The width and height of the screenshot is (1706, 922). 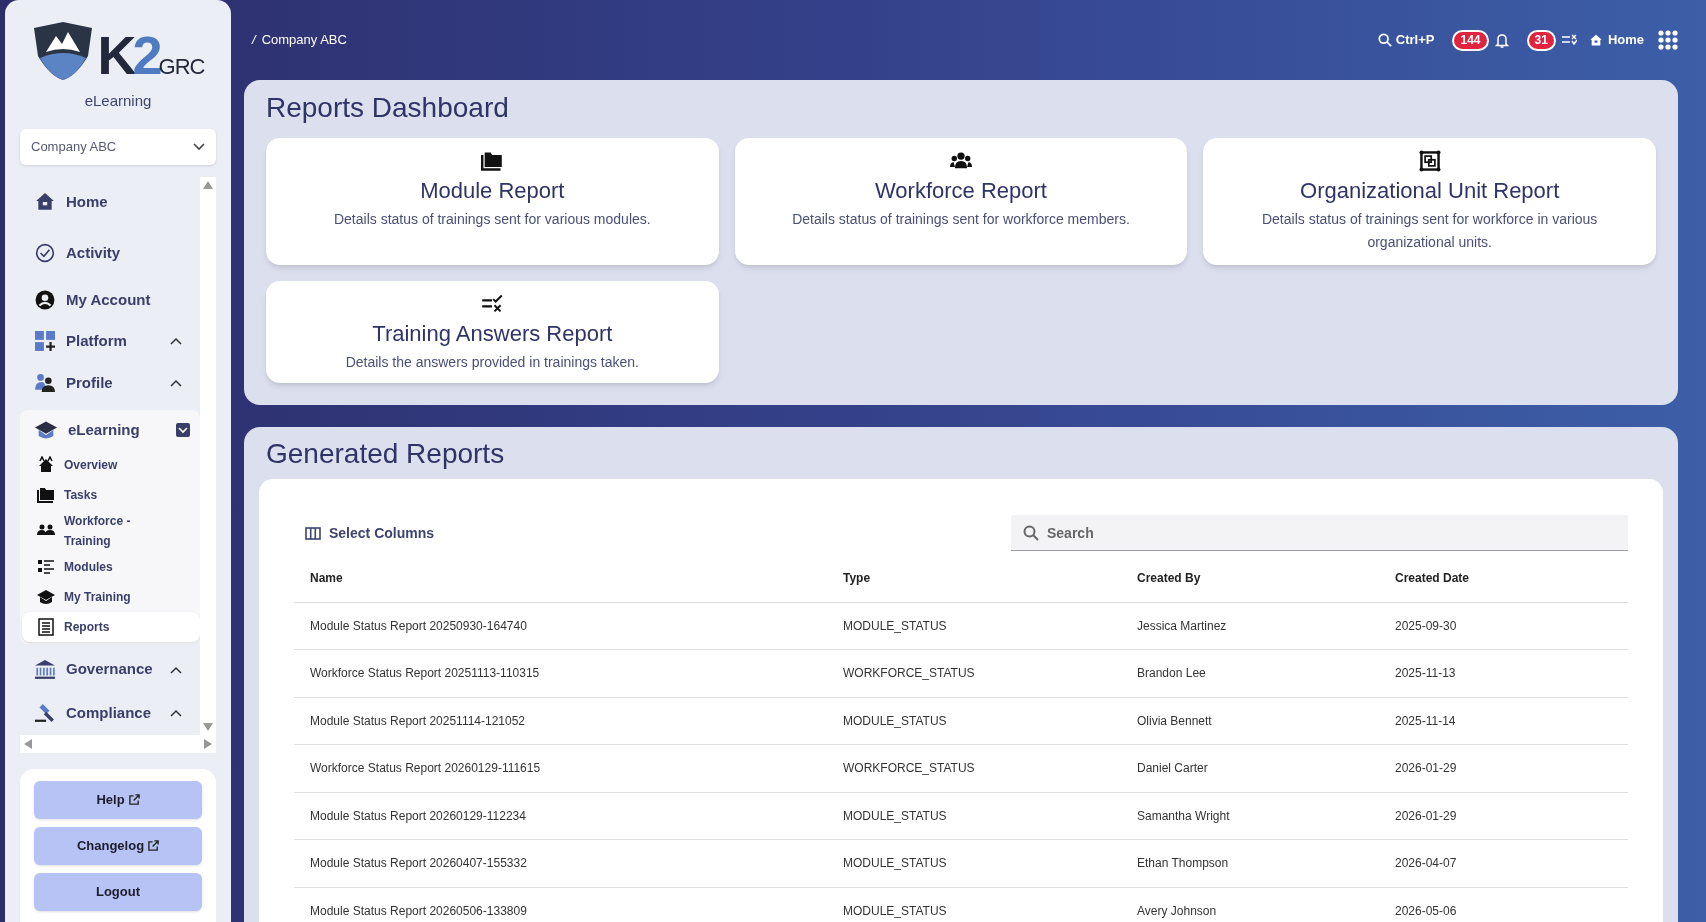 I want to click on sidebar-item: Governance, so click(x=110, y=669).